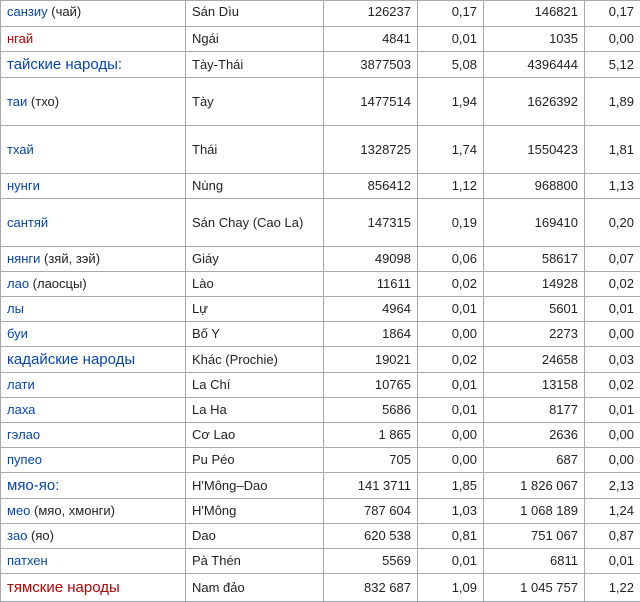 Image resolution: width=640 pixels, height=602 pixels. Describe the element at coordinates (18, 283) in the screenshot. I see `ethnic-name-link: лао` at that location.